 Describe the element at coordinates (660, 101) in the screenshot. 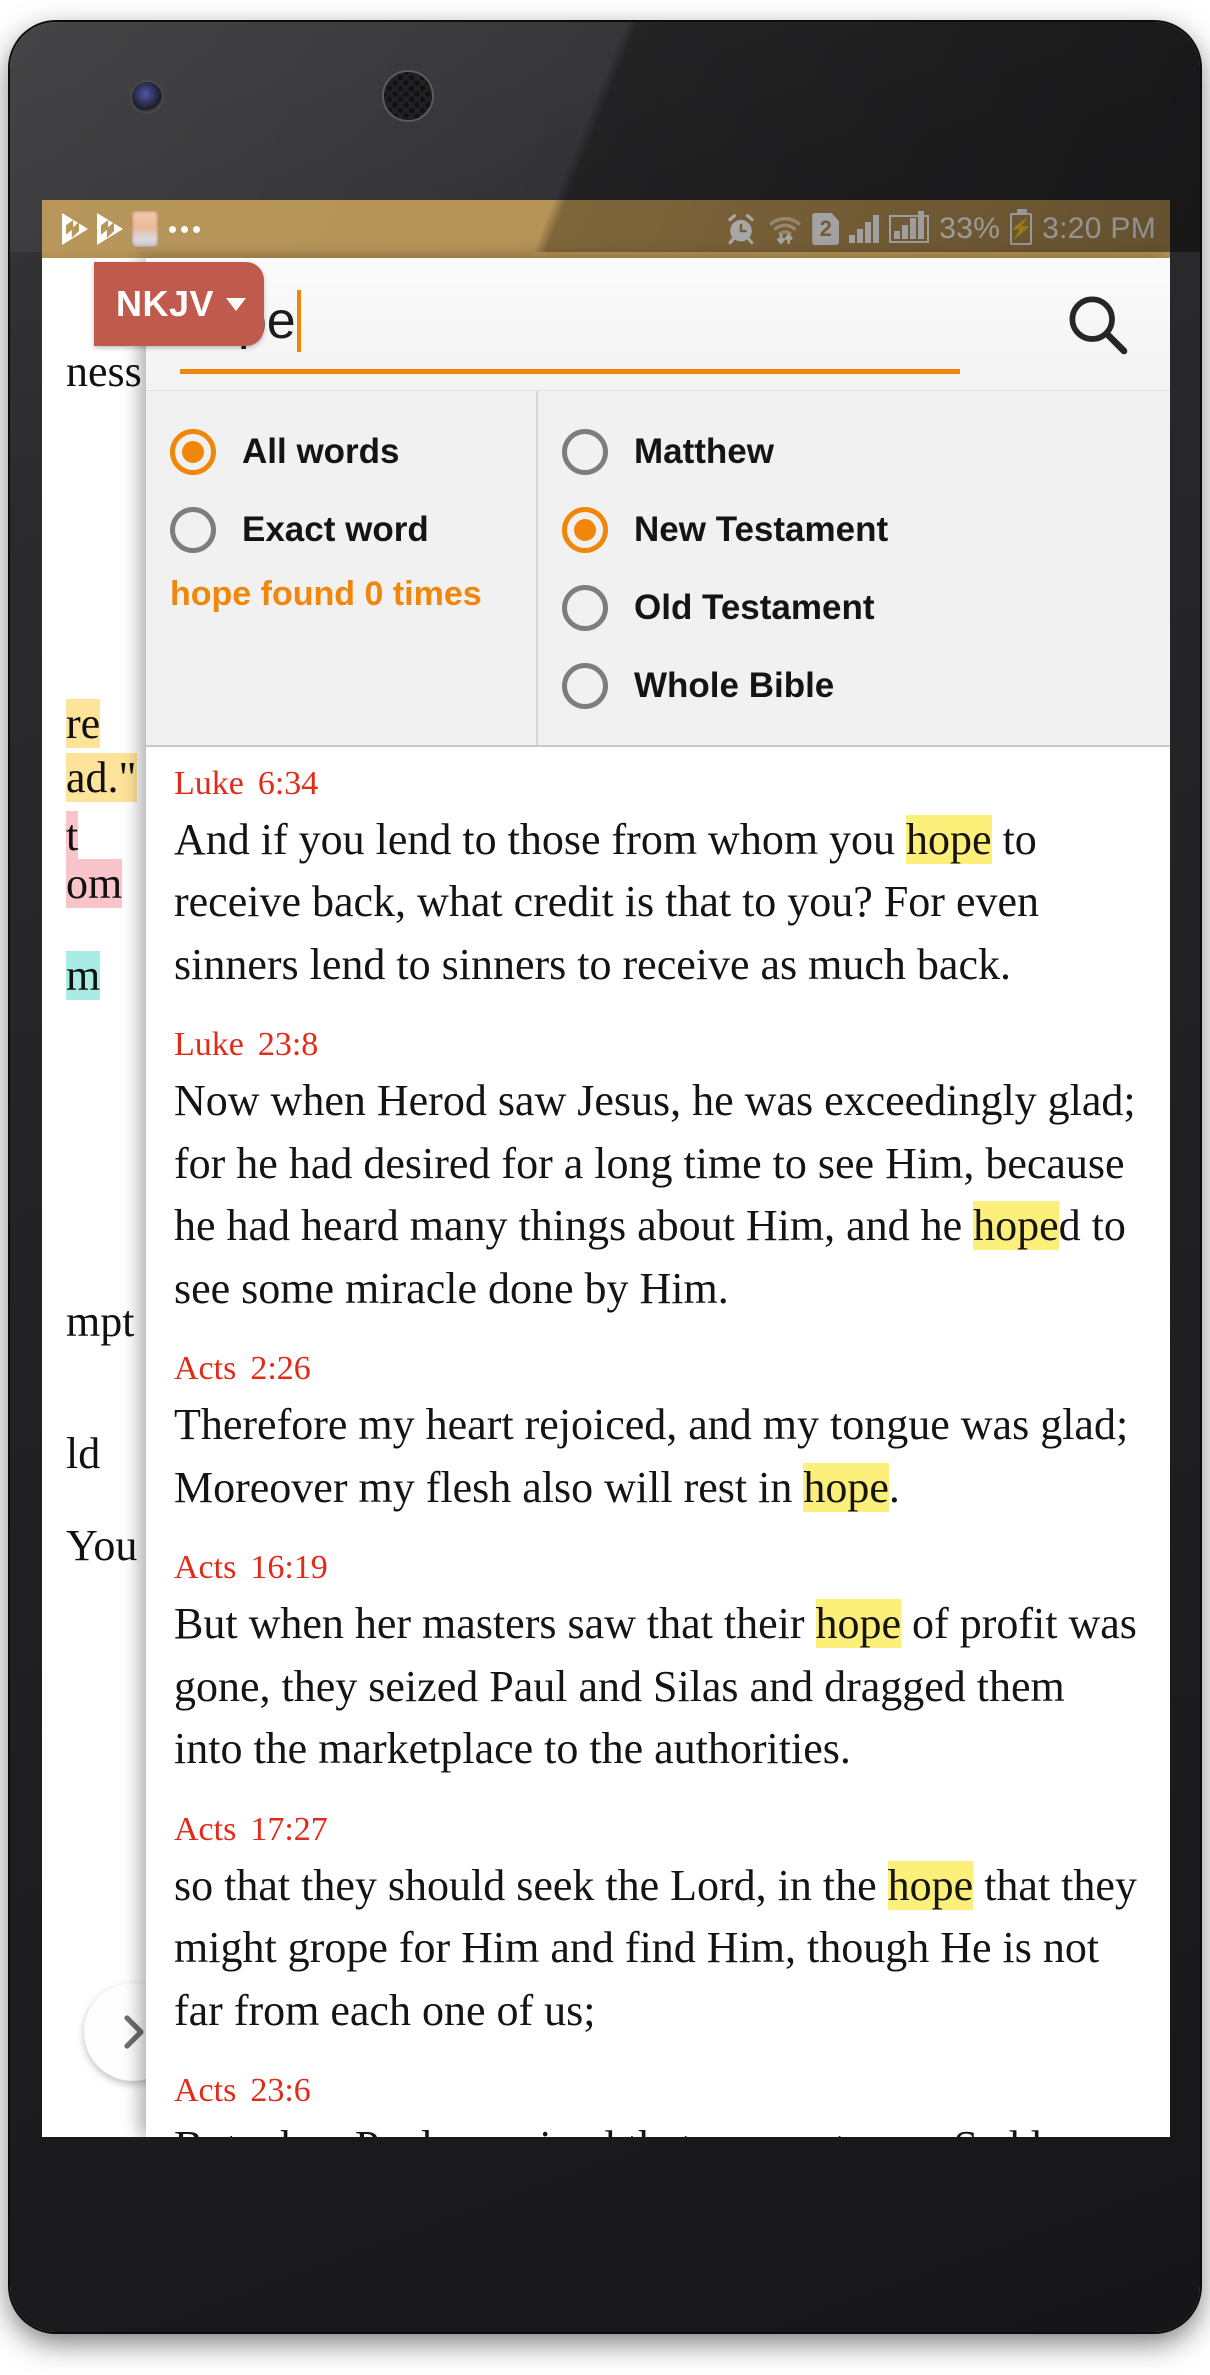

I see `proximity-sensor-icon` at that location.